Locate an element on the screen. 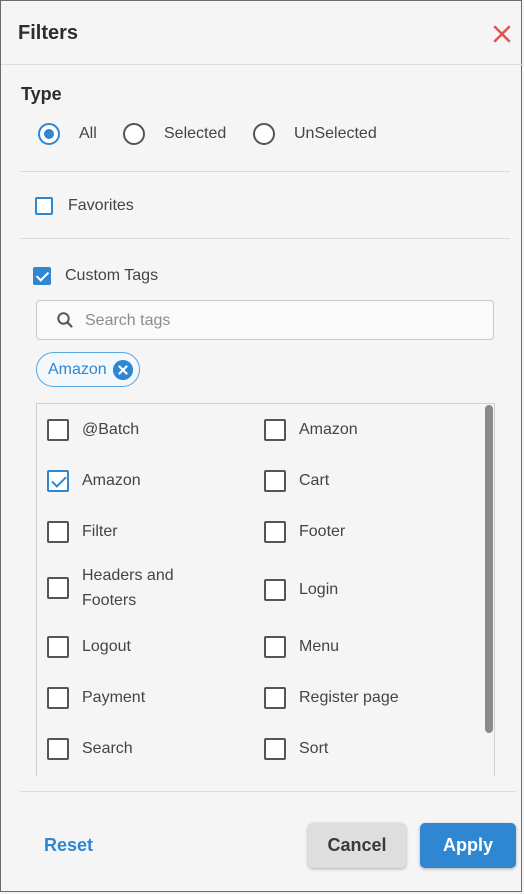 This screenshot has width=524, height=894. footer-divider is located at coordinates (268, 791).